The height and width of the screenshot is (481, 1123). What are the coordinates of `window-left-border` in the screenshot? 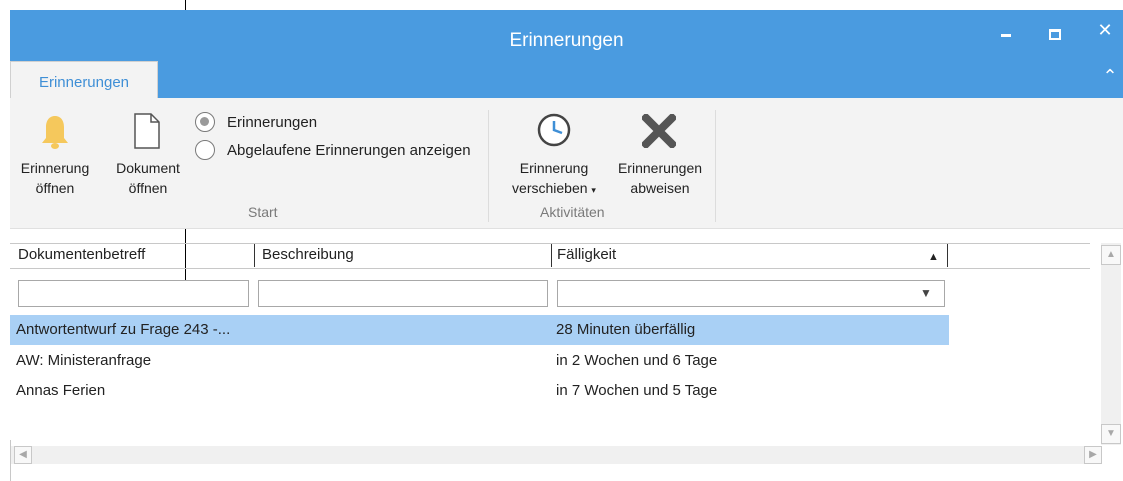 It's located at (10, 460).